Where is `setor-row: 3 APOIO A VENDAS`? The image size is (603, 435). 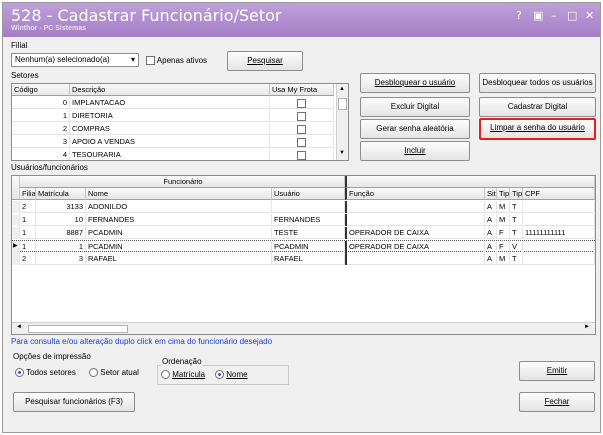 setor-row: 3 APOIO A VENDAS is located at coordinates (173, 142).